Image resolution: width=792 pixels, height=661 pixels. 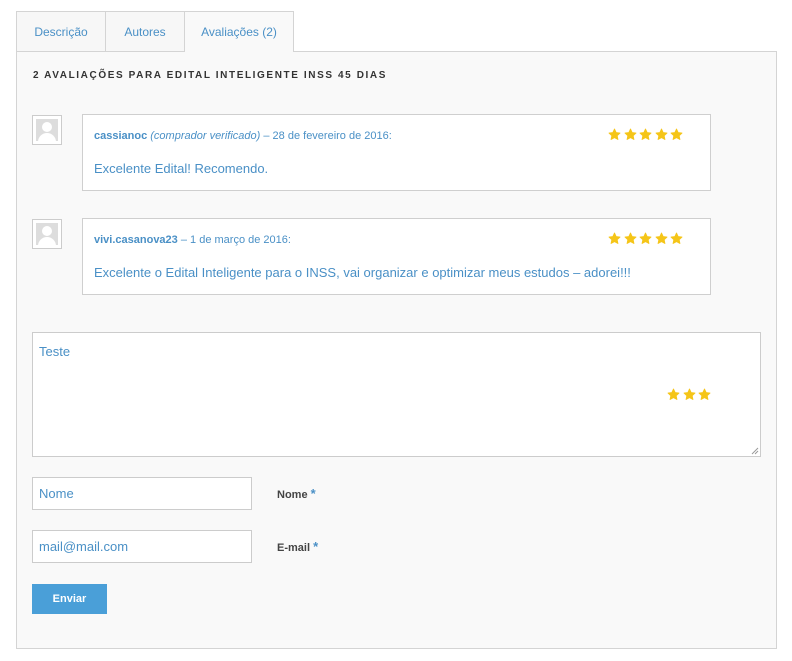 What do you see at coordinates (145, 31) in the screenshot?
I see `tab-autores: Autores` at bounding box center [145, 31].